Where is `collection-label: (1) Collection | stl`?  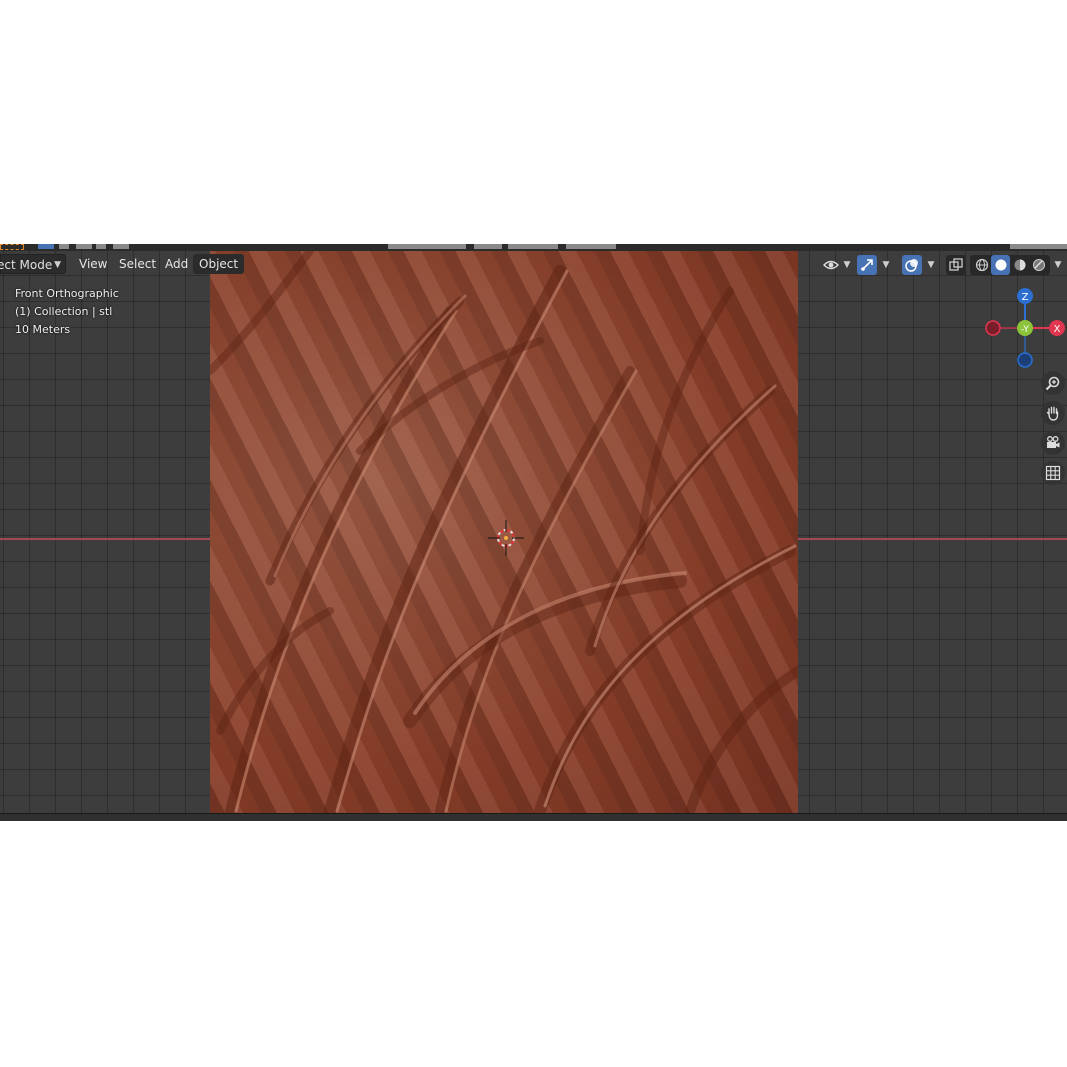 collection-label: (1) Collection | stl is located at coordinates (64, 311).